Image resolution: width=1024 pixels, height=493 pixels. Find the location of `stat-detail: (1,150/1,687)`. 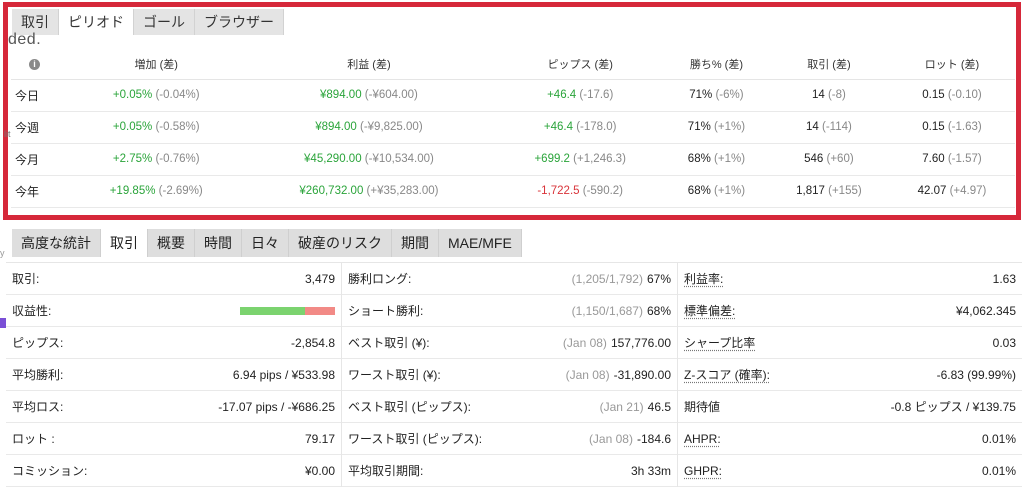

stat-detail: (1,150/1,687) is located at coordinates (607, 310).